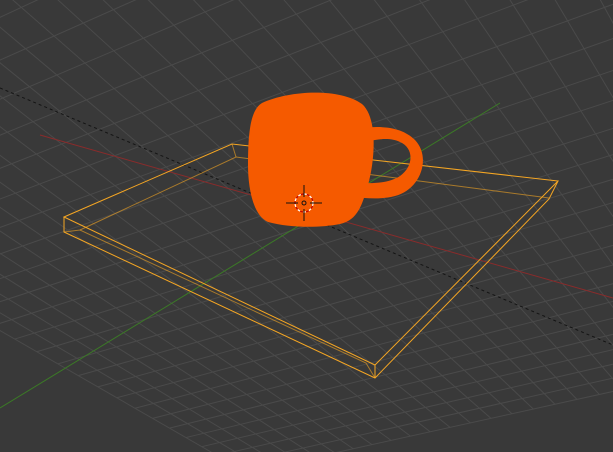  I want to click on cup-object, so click(335, 159).